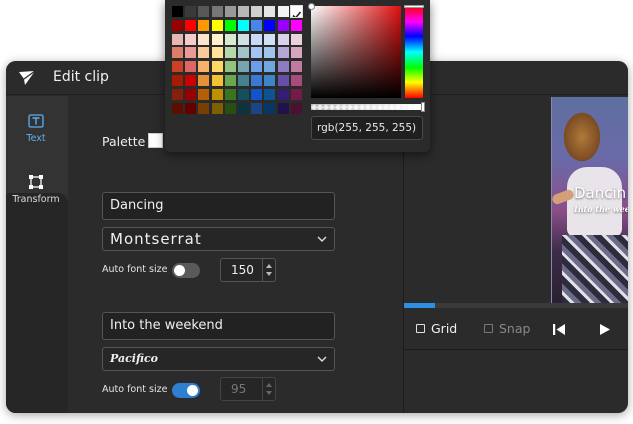 This screenshot has height=424, width=633. Describe the element at coordinates (605, 329) in the screenshot. I see `play-icon` at that location.